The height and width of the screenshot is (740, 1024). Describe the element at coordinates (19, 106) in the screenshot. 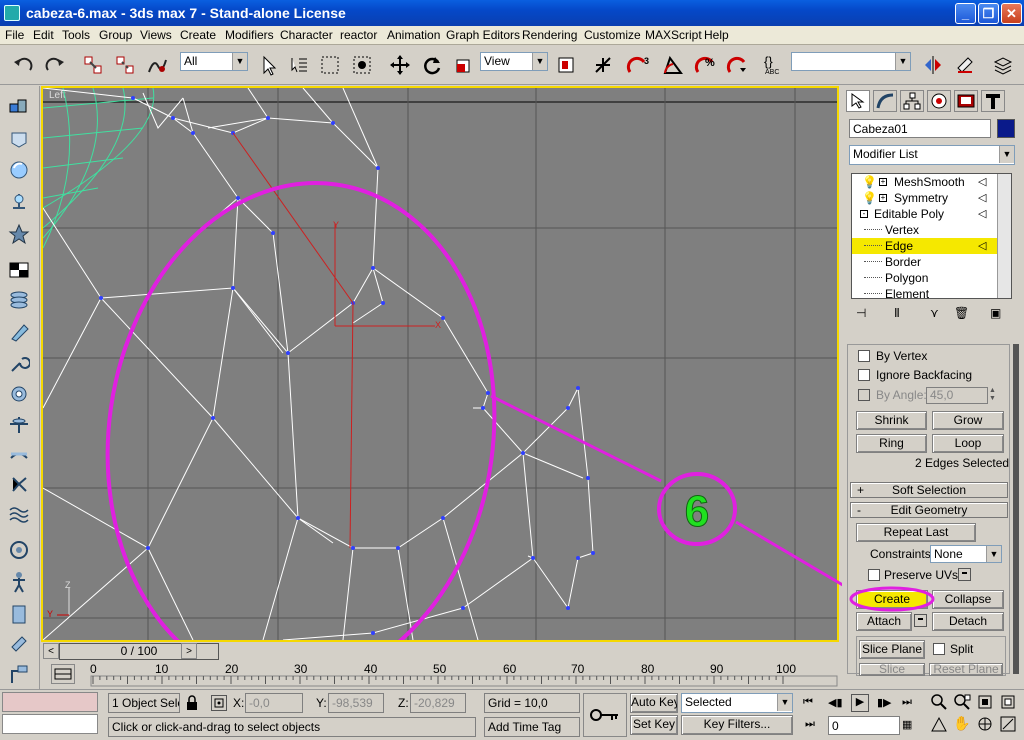

I see `objects-tab-icon` at that location.